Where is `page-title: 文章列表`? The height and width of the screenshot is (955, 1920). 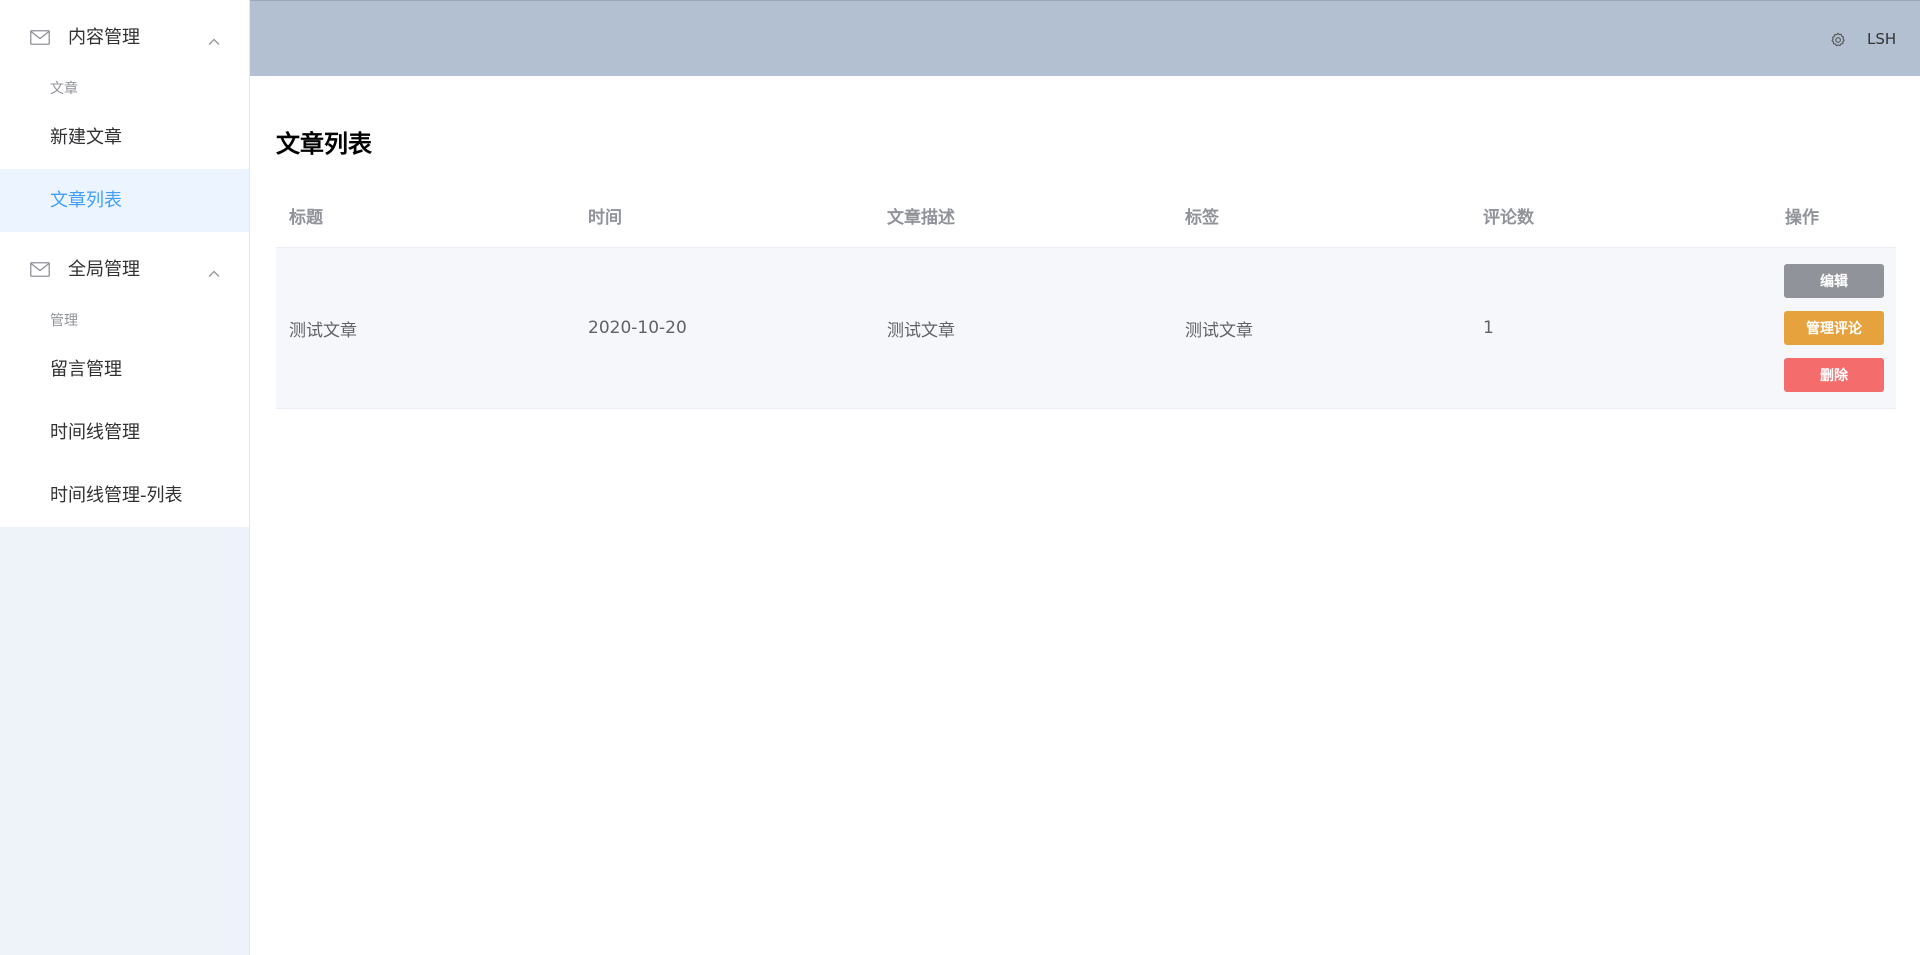 page-title: 文章列表 is located at coordinates (324, 144).